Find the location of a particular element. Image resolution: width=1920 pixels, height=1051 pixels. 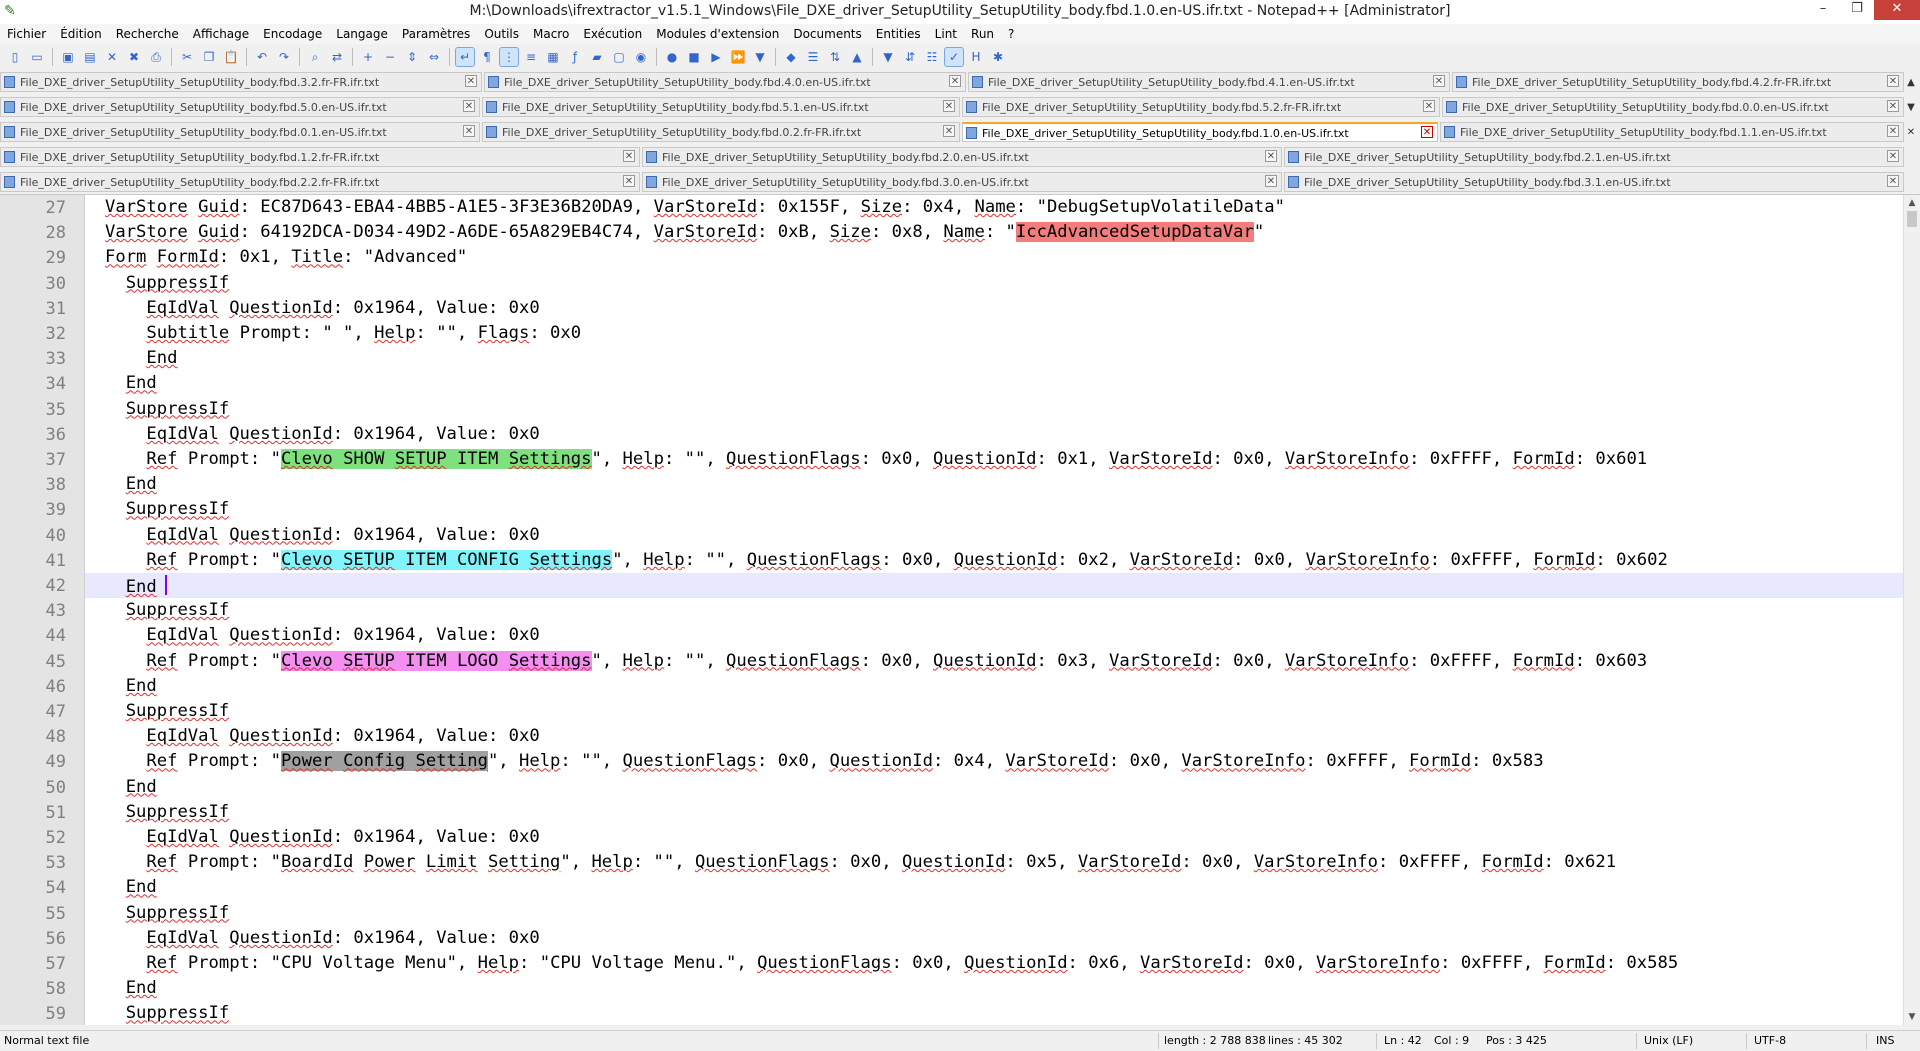

compare-icon: ⇅ is located at coordinates (835, 57).